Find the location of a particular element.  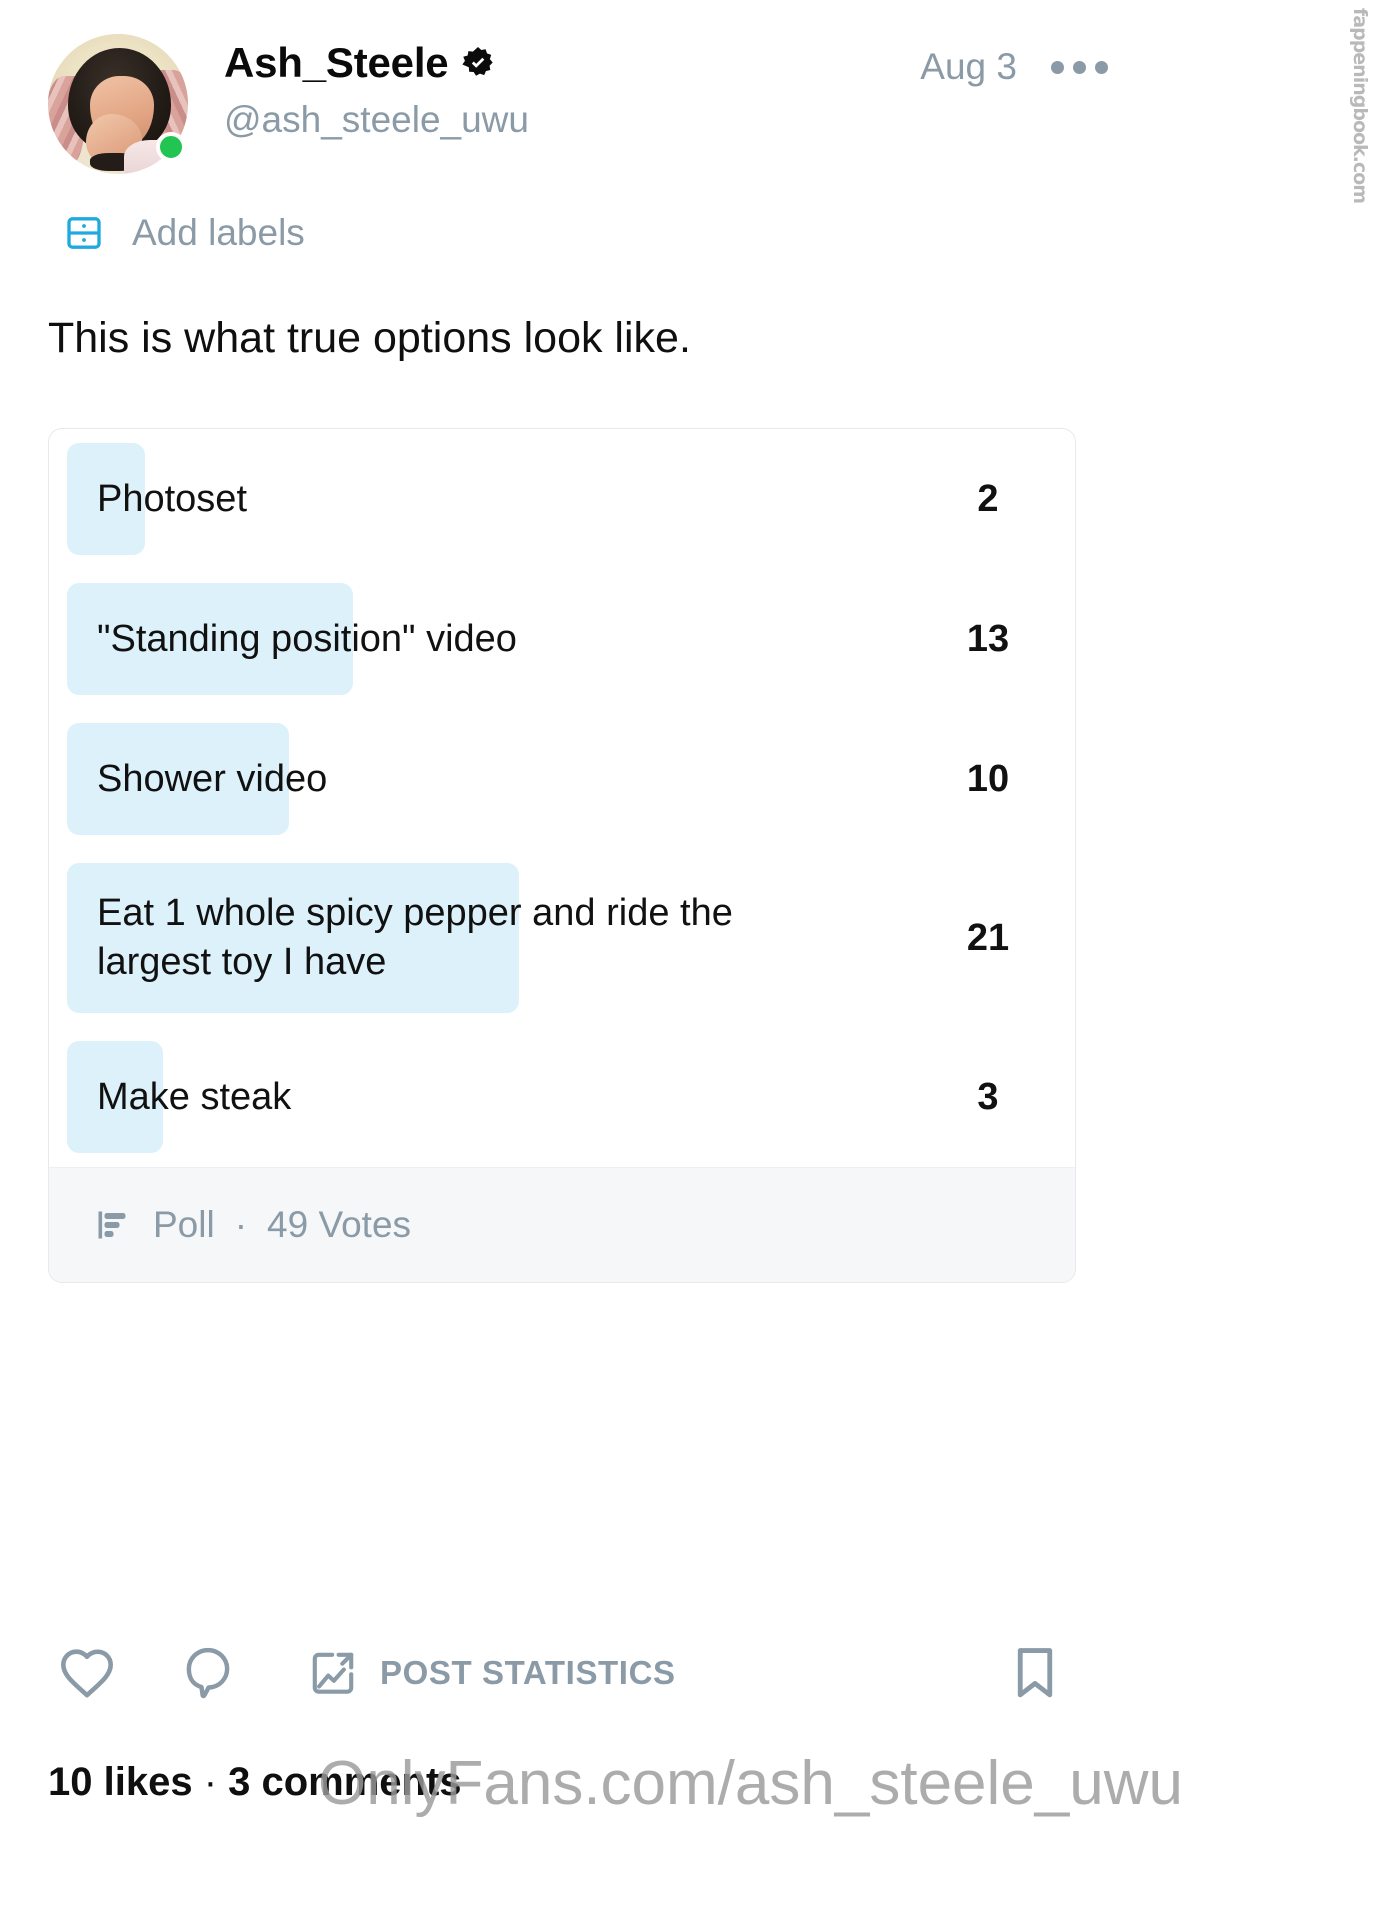

post-statistics-label: POST STATISTICS is located at coordinates (528, 1672).